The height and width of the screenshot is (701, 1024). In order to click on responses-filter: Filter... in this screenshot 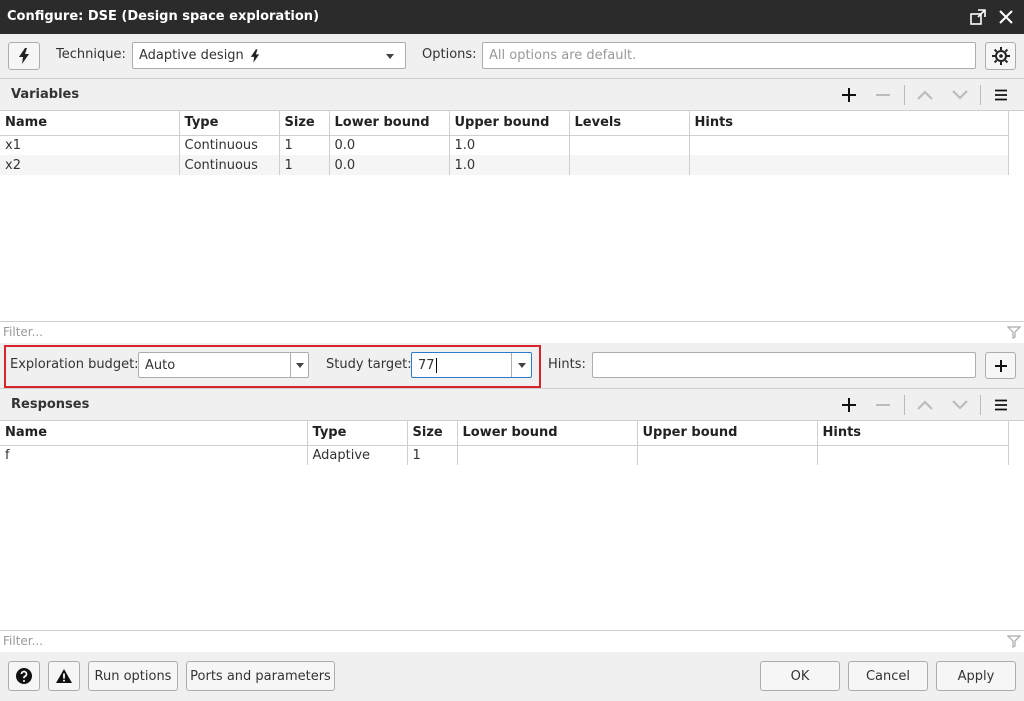, I will do `click(512, 641)`.